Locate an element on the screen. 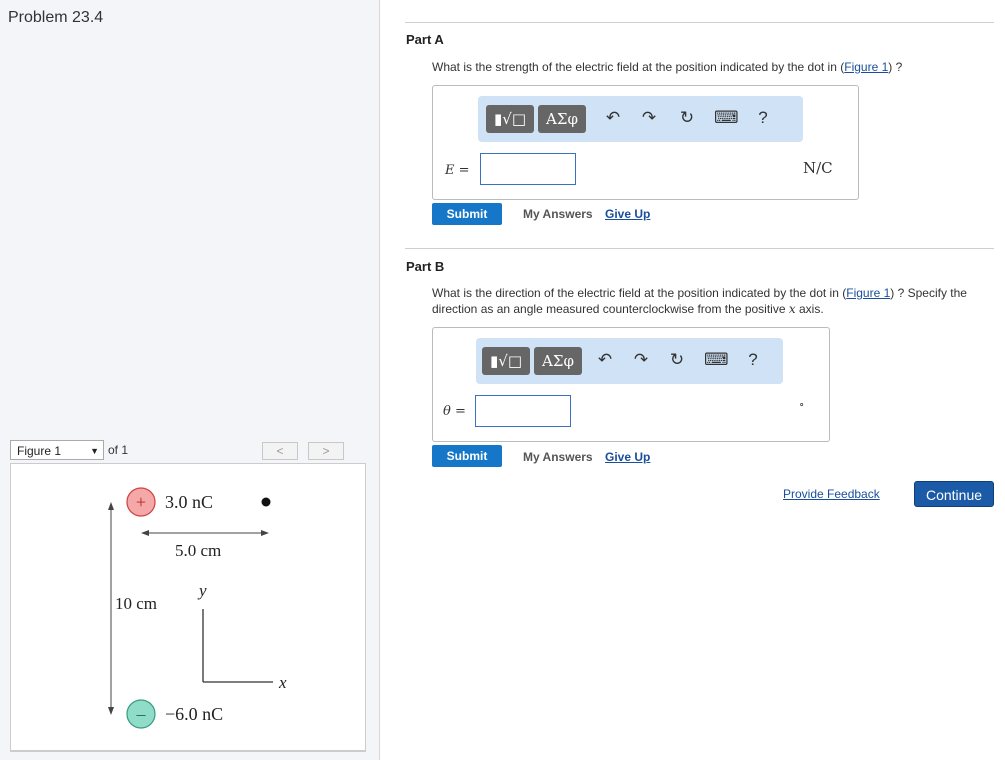  problem-title: Problem 23.4 is located at coordinates (56, 17).